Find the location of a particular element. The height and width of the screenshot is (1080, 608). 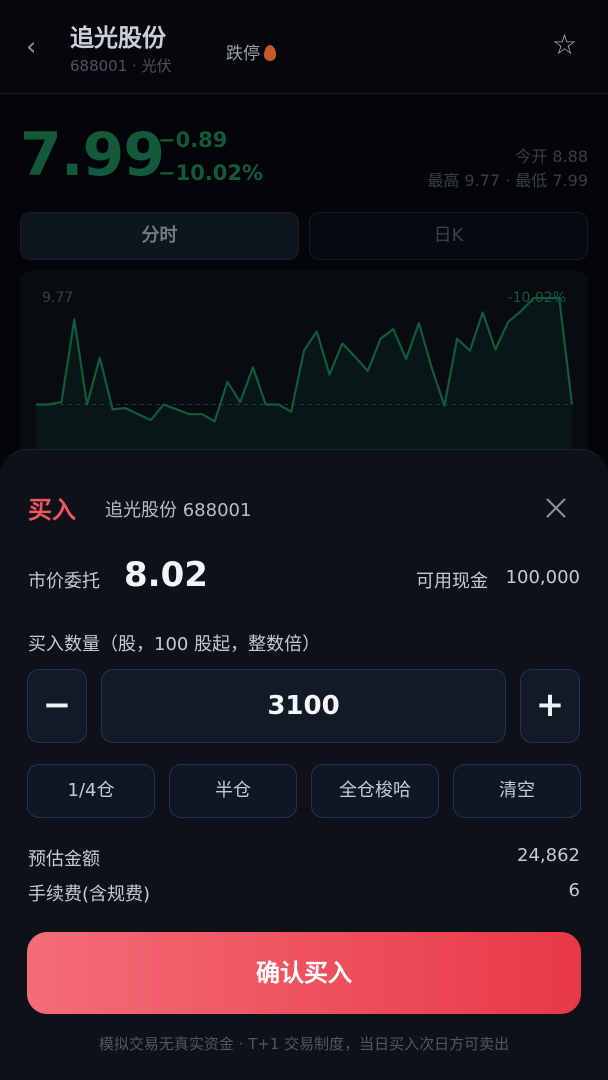

confirm-buy-button: 确认买入 is located at coordinates (304, 973).